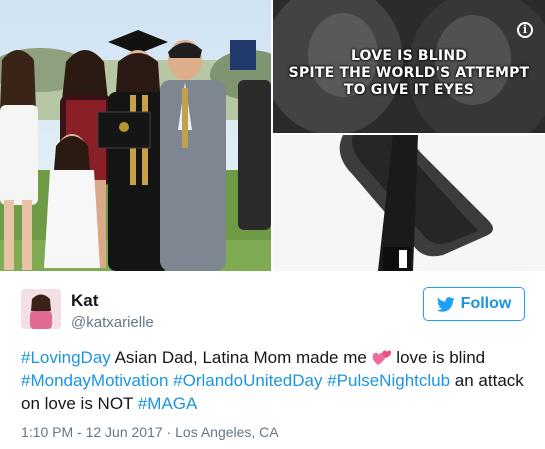  What do you see at coordinates (486, 303) in the screenshot?
I see `follow-button-label: Follow` at bounding box center [486, 303].